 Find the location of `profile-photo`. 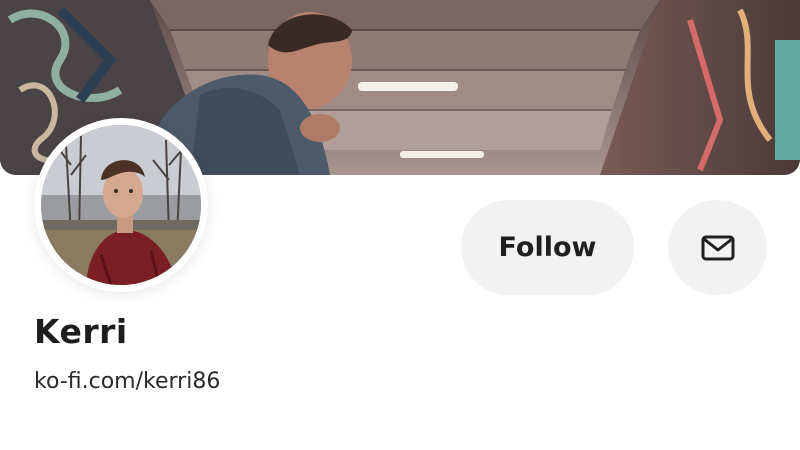

profile-photo is located at coordinates (121, 205).